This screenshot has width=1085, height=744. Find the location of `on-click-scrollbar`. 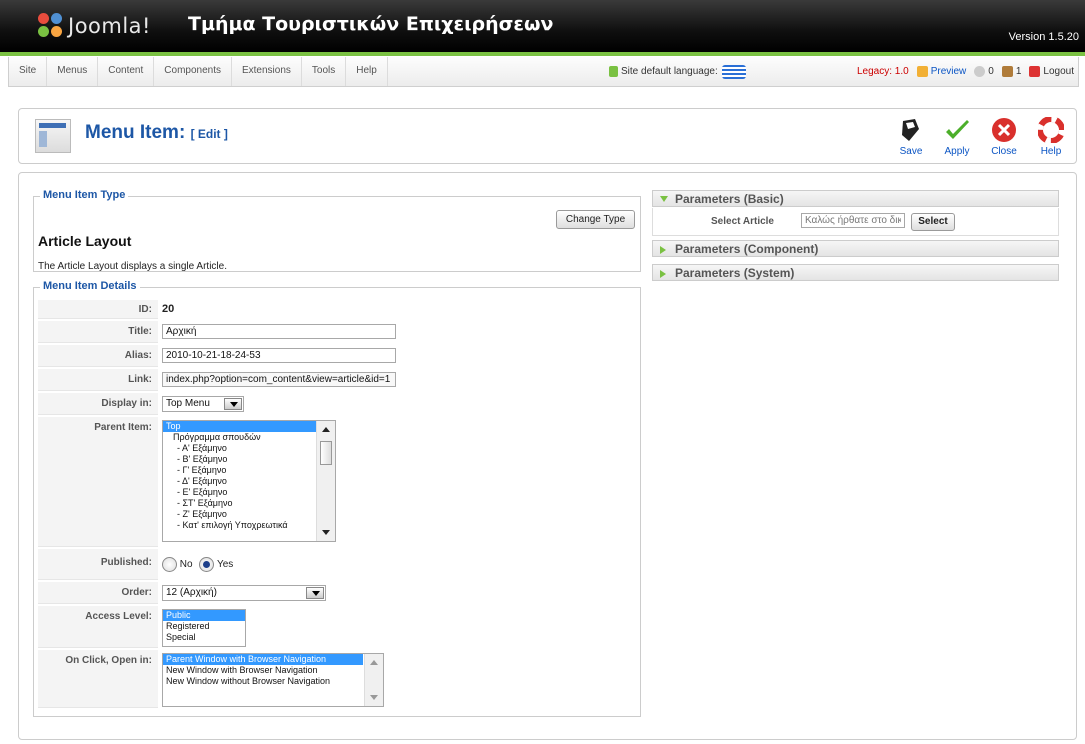

on-click-scrollbar is located at coordinates (373, 680).